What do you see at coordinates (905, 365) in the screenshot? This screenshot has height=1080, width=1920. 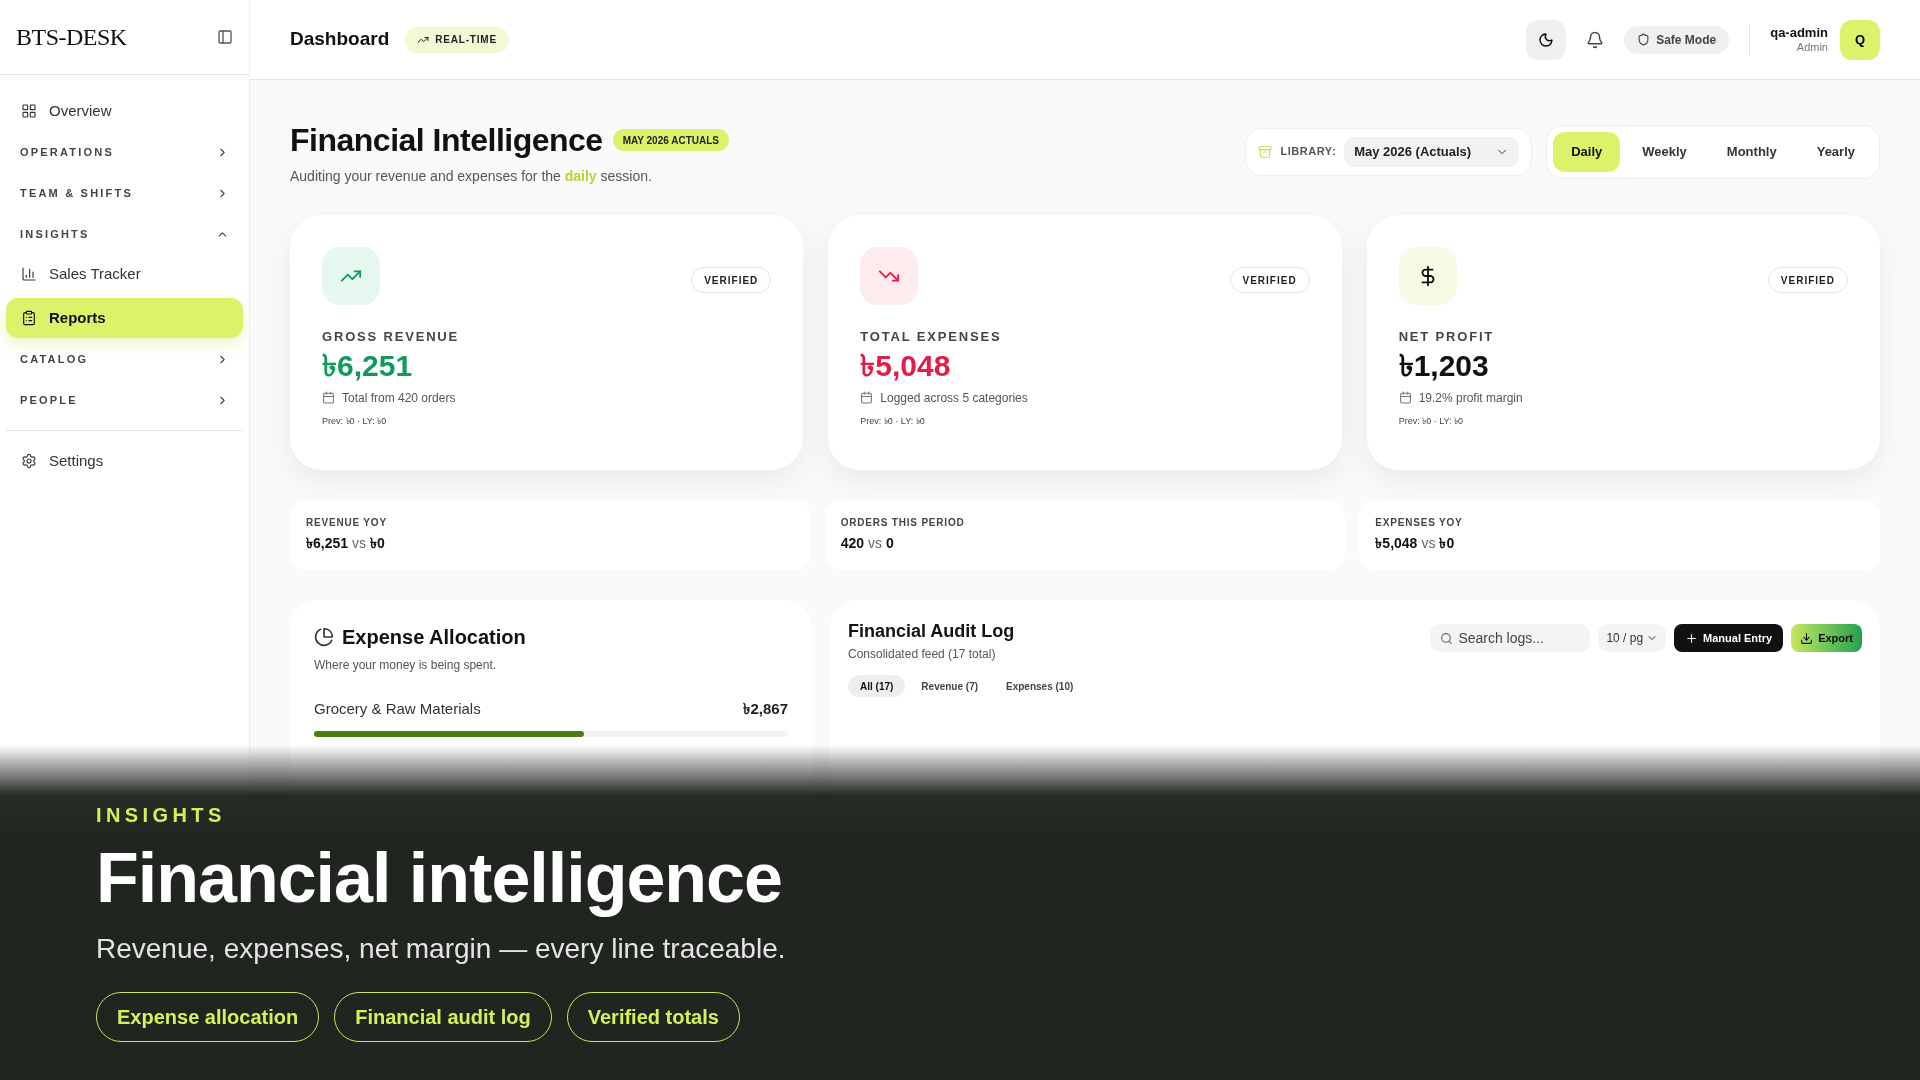 I see `metric-value: ৳5,048` at bounding box center [905, 365].